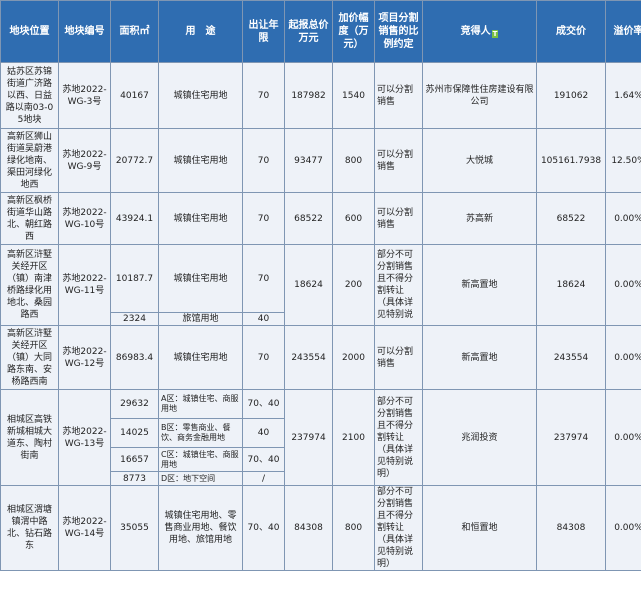  What do you see at coordinates (263, 478) in the screenshot?
I see `cell-term: /` at bounding box center [263, 478].